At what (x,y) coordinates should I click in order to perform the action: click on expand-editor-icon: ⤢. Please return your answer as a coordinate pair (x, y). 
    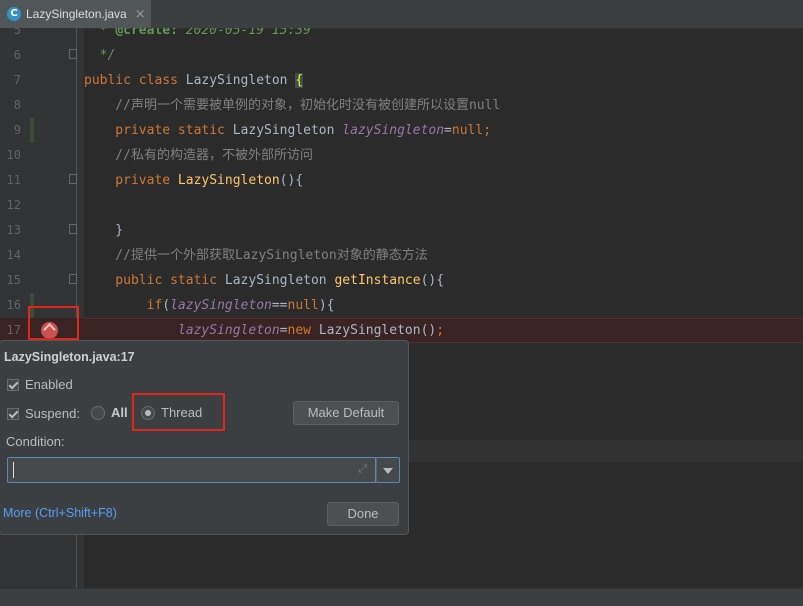
    Looking at the image, I should click on (362, 469).